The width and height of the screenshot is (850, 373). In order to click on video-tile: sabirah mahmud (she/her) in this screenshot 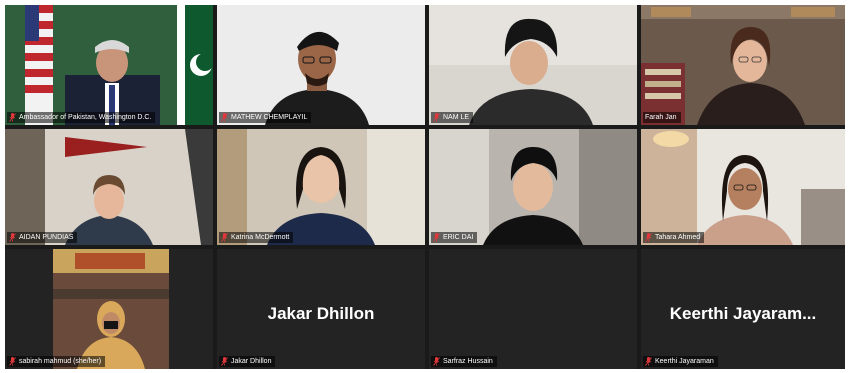, I will do `click(109, 309)`.